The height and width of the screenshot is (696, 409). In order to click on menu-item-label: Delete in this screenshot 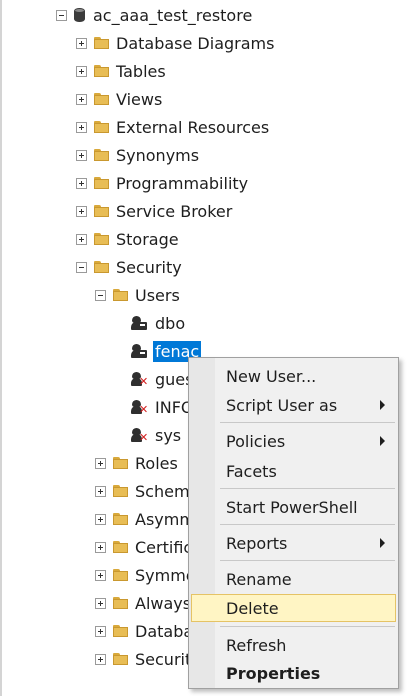, I will do `click(252, 608)`.